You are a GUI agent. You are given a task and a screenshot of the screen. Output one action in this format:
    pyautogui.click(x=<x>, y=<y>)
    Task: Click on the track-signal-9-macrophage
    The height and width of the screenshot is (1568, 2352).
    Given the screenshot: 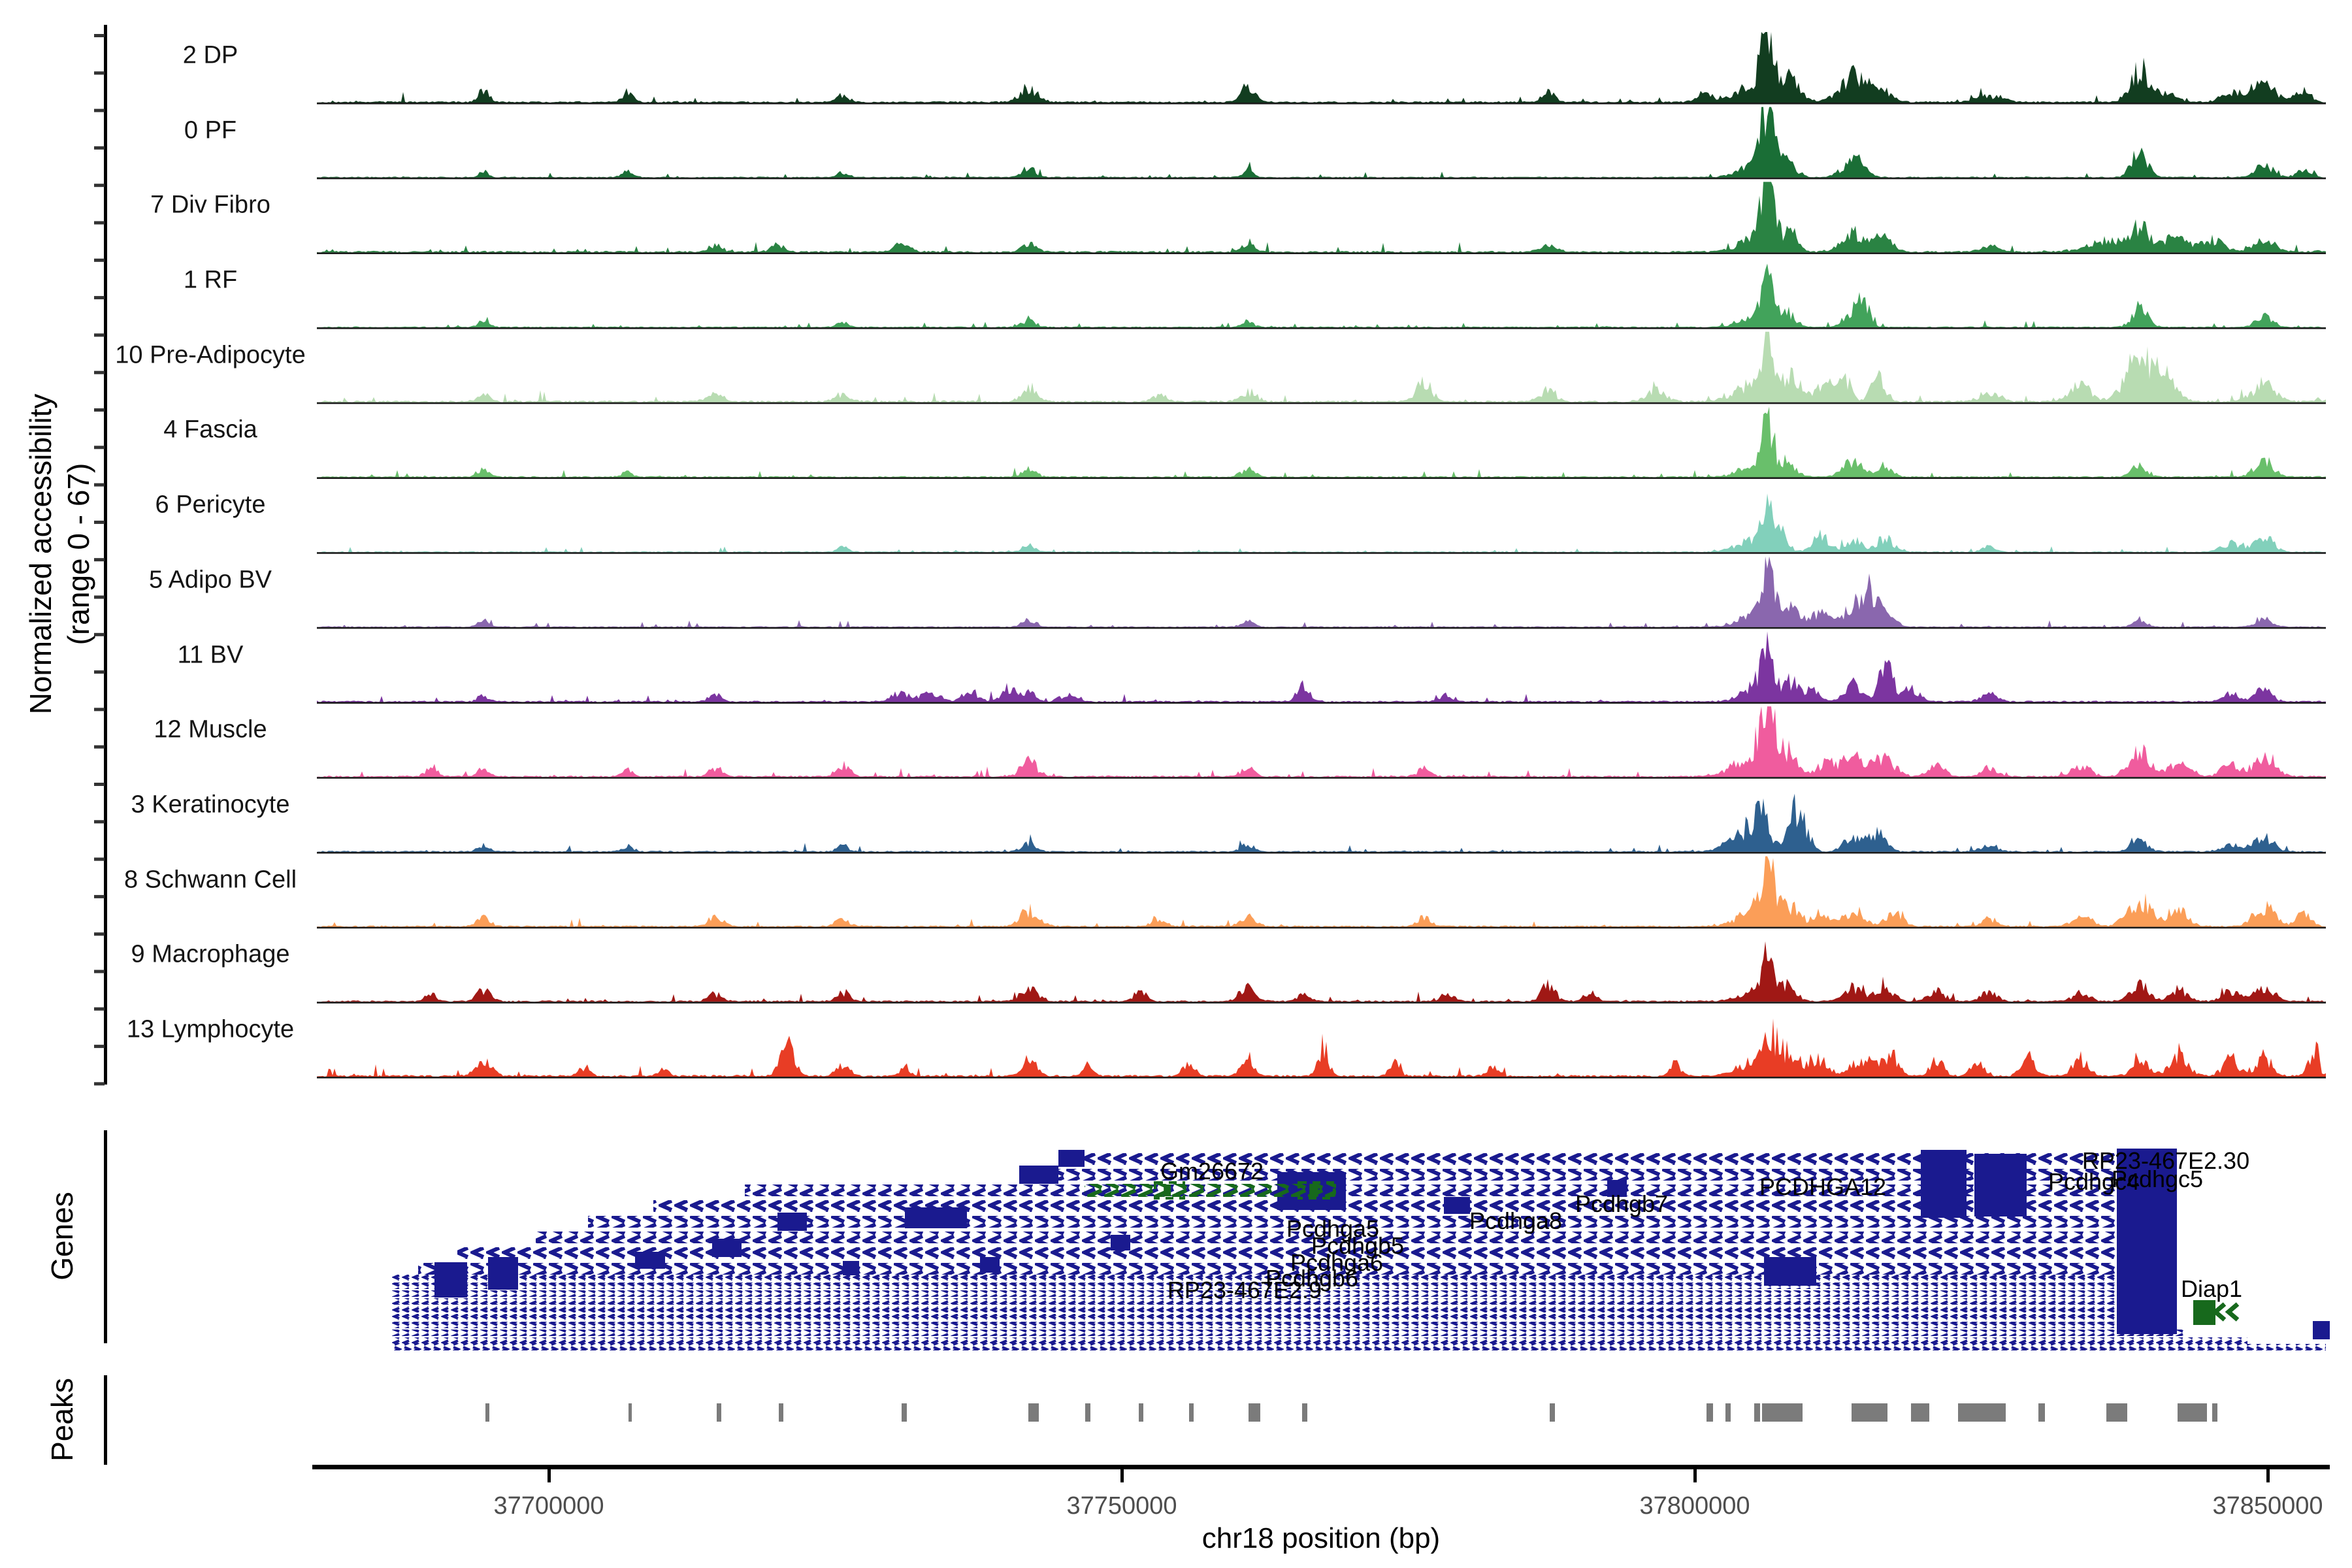 What is the action you would take?
    pyautogui.click(x=1321, y=972)
    